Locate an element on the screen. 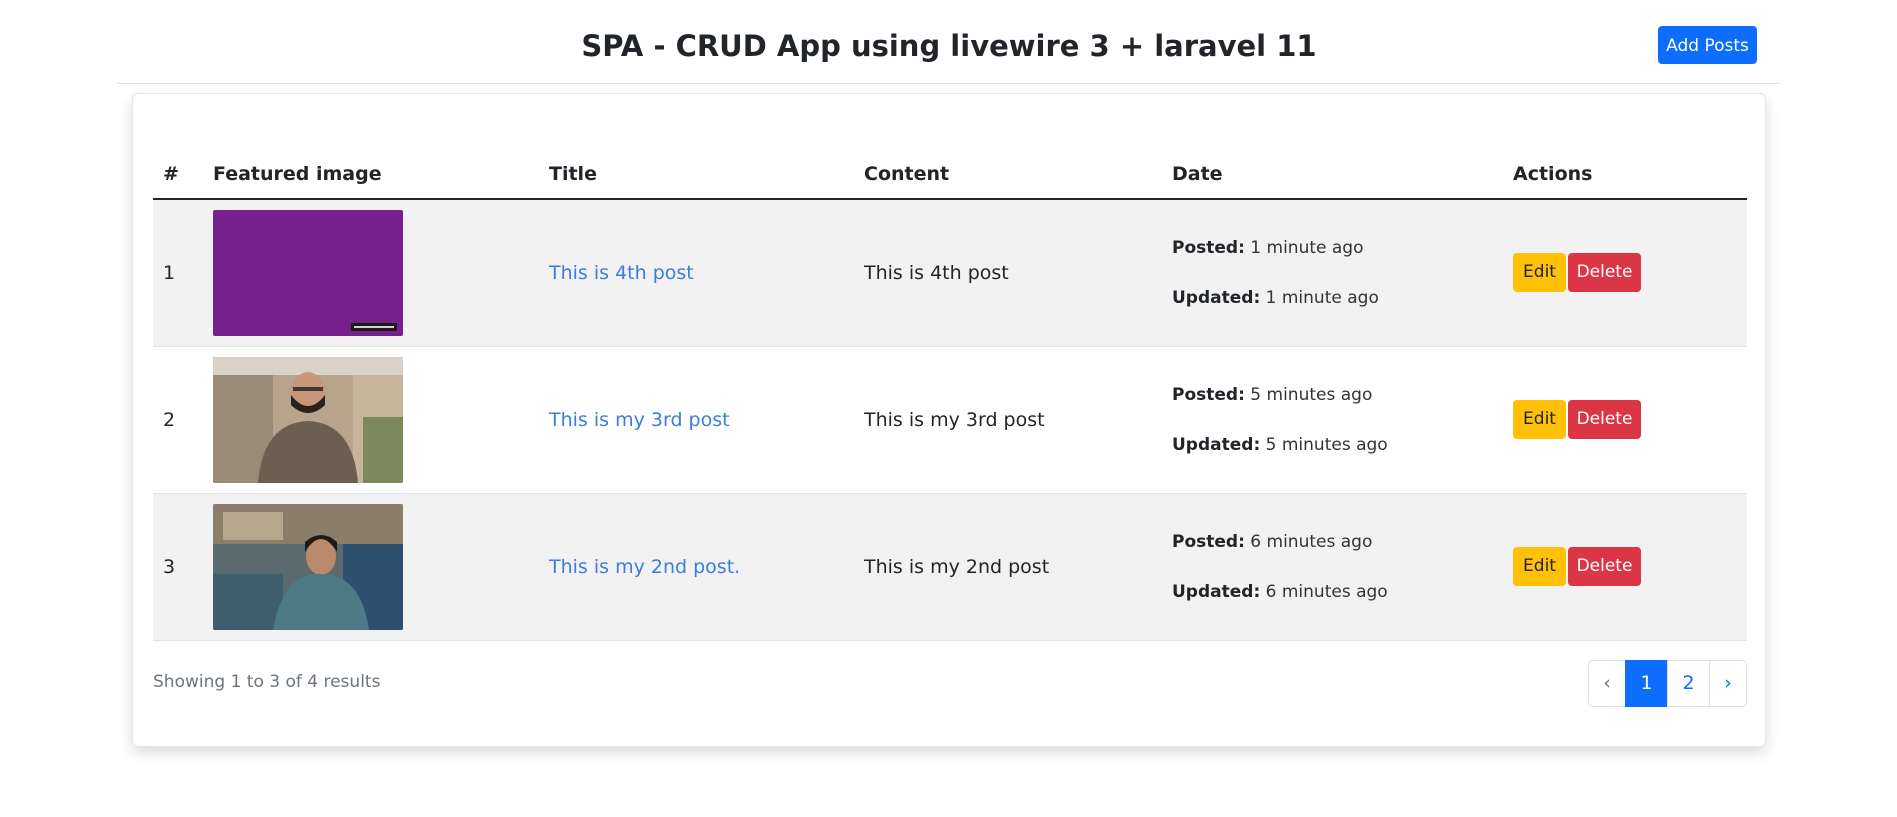 Image resolution: width=1897 pixels, height=817 pixels. post-title-link: This is 4th post is located at coordinates (621, 273).